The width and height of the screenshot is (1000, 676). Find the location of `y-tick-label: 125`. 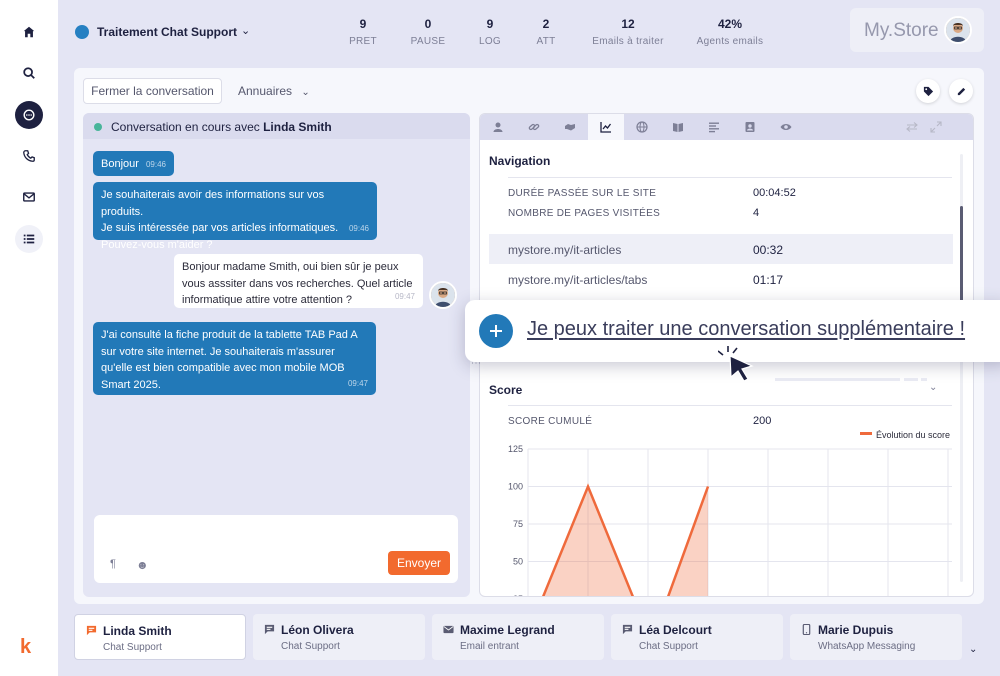

y-tick-label: 125 is located at coordinates (515, 449).